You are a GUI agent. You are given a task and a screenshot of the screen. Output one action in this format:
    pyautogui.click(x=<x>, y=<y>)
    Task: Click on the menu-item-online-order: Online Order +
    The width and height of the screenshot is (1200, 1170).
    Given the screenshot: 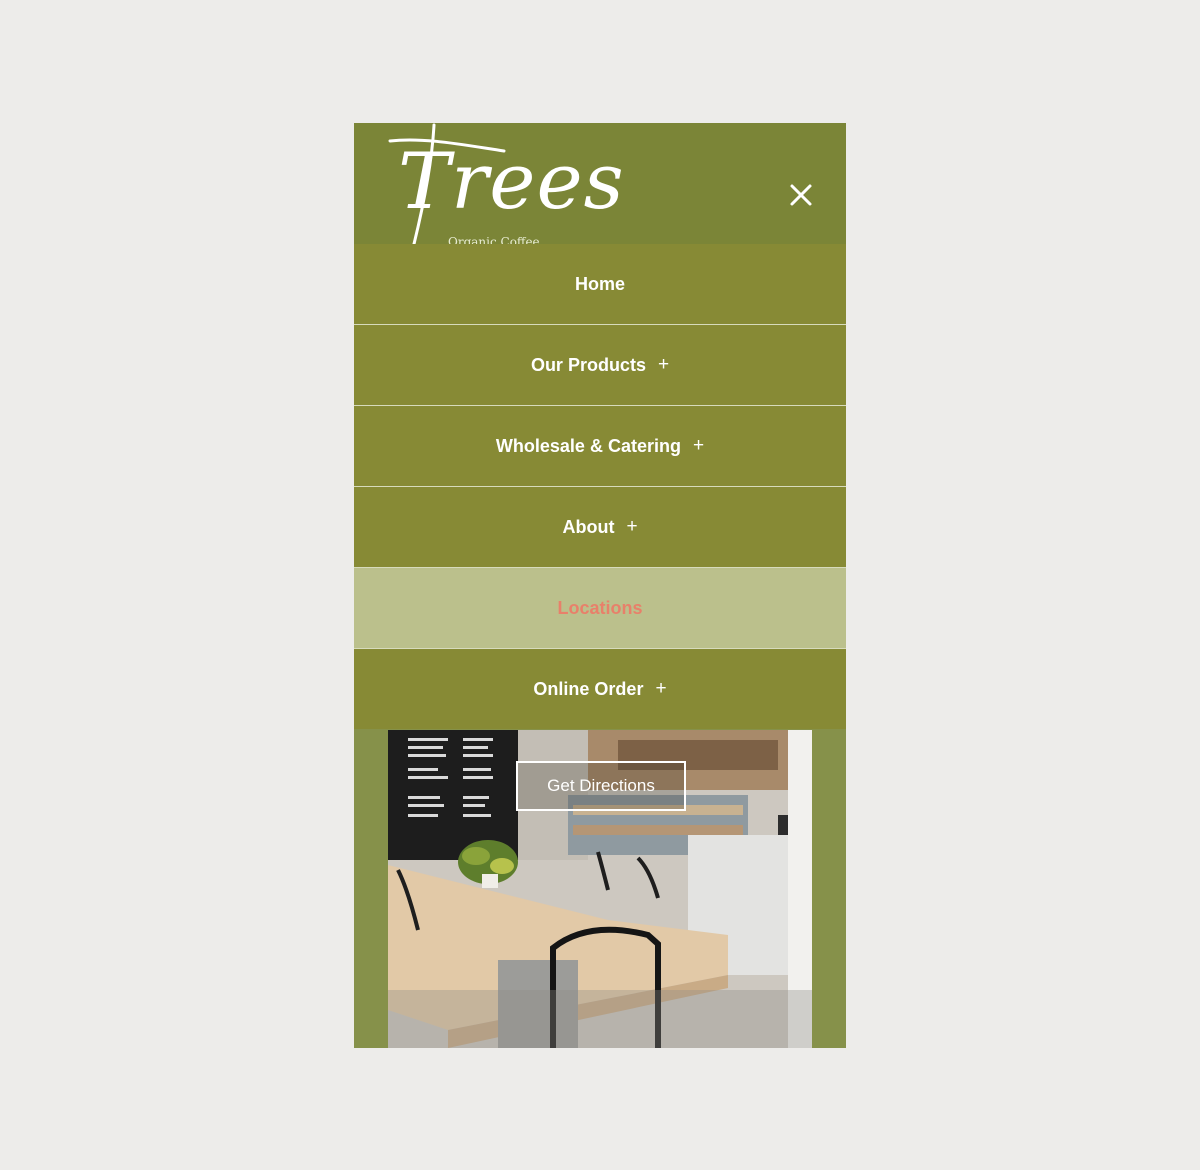 What is the action you would take?
    pyautogui.click(x=600, y=689)
    